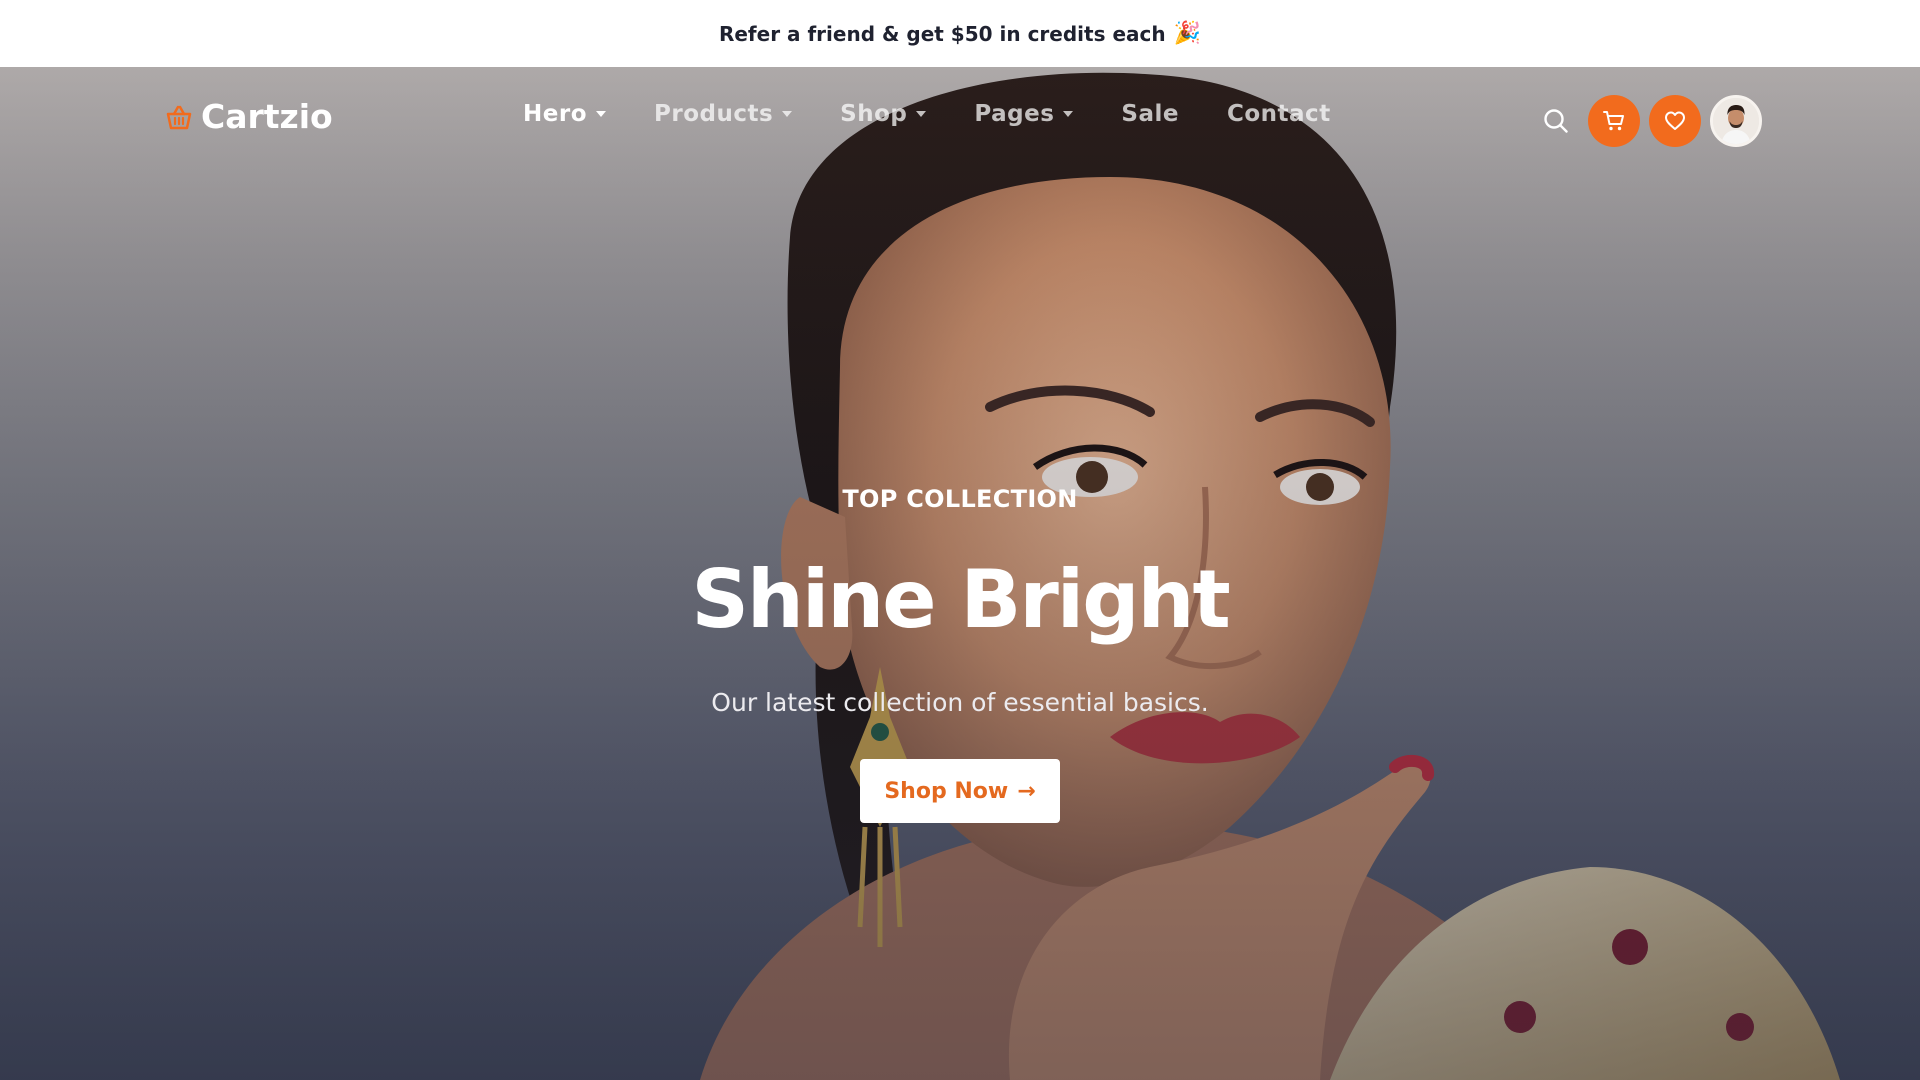 The width and height of the screenshot is (1920, 1080). I want to click on user-avatar, so click(1736, 121).